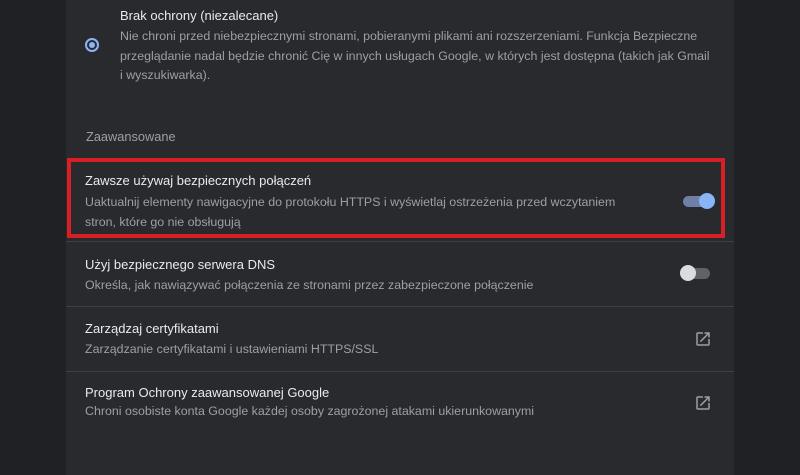  Describe the element at coordinates (198, 180) in the screenshot. I see `always-https-title: Zawsze używaj bezpiecznych połączeń` at that location.